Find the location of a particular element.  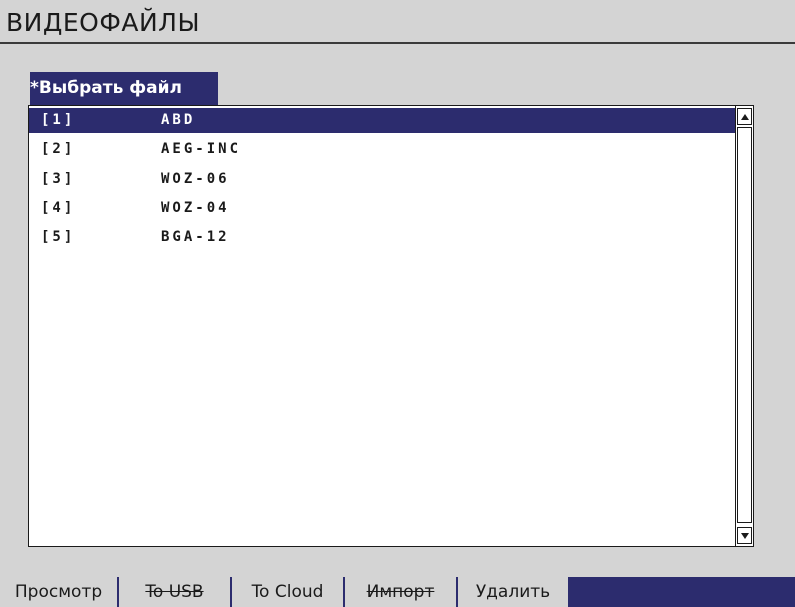

import-button-label: Импорт is located at coordinates (400, 592).